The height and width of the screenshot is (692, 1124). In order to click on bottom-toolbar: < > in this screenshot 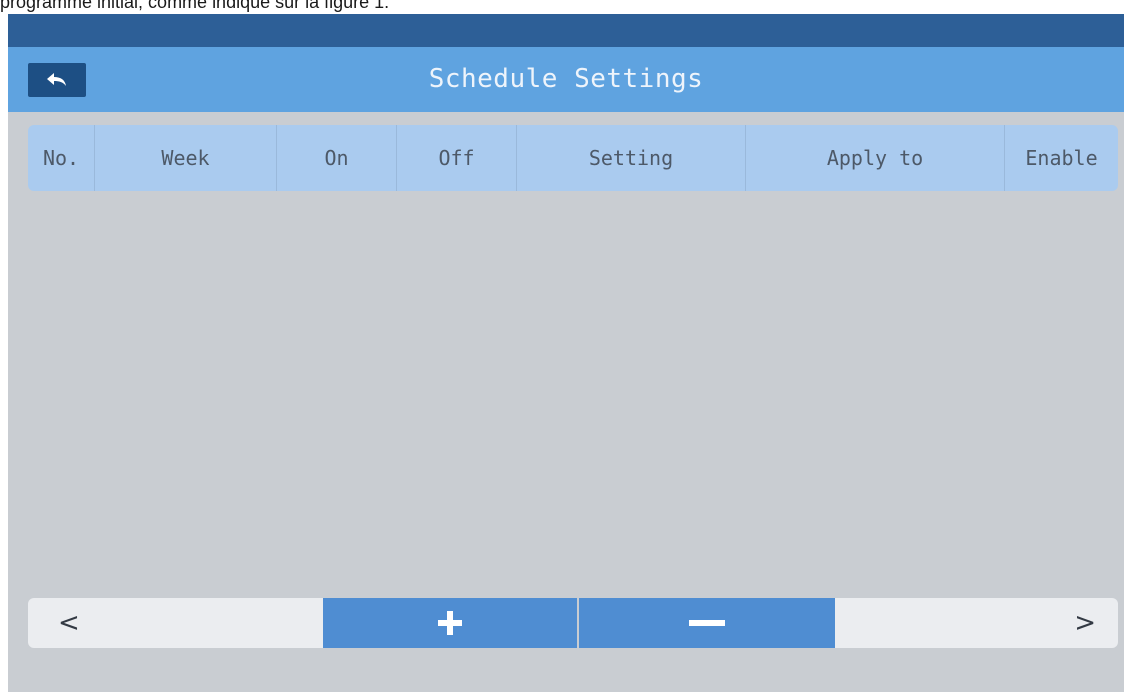, I will do `click(573, 623)`.